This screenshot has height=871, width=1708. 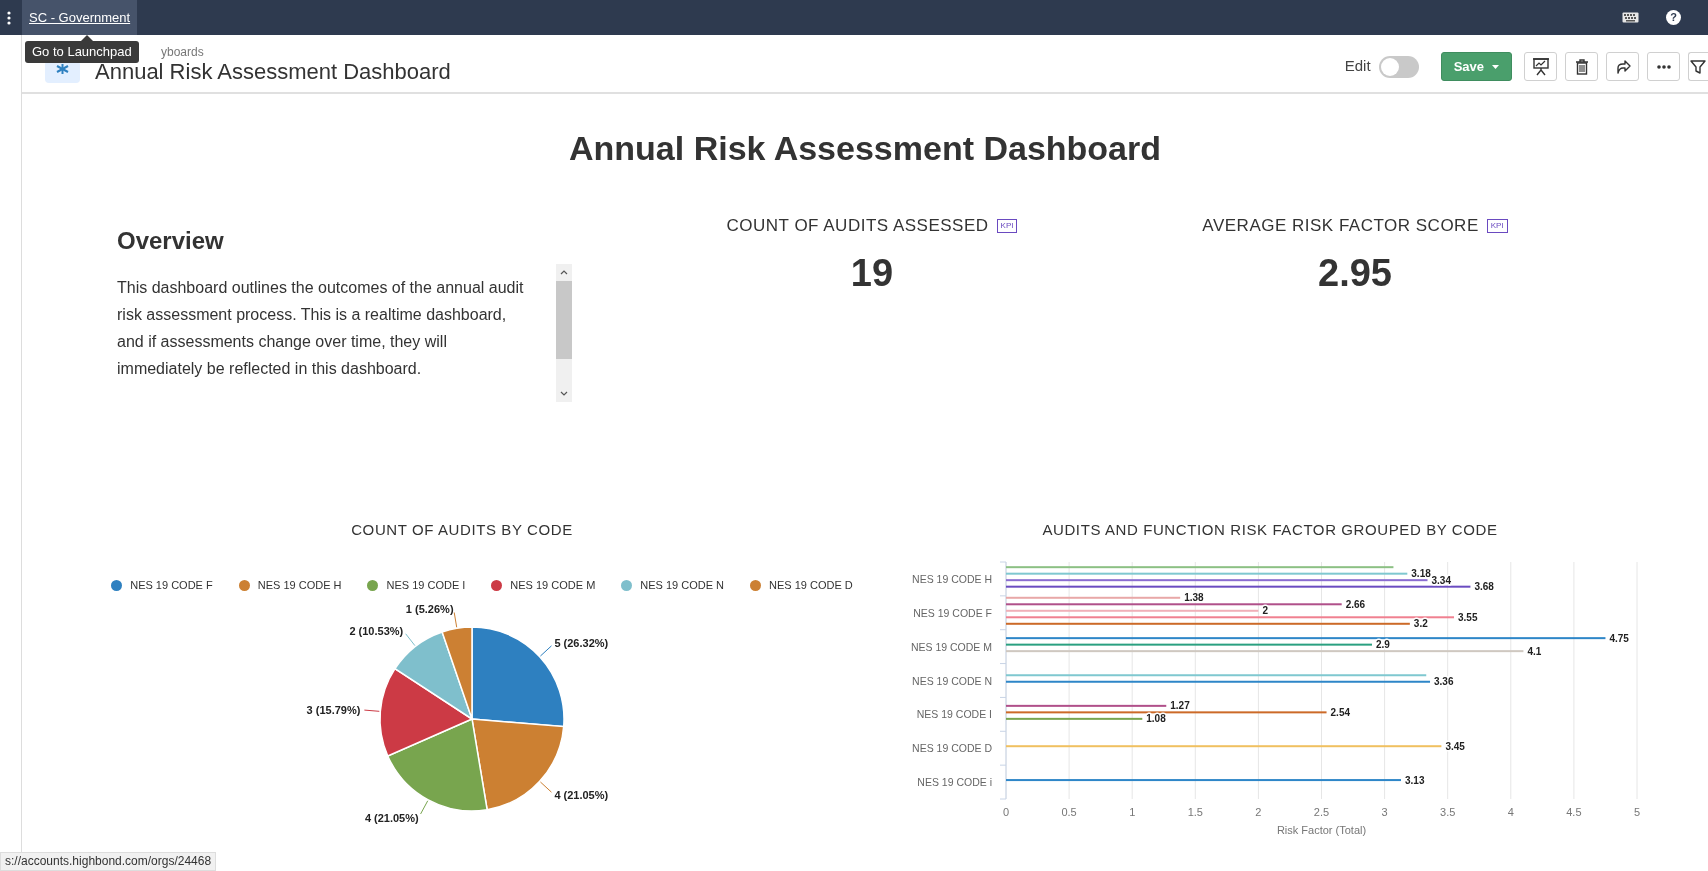 I want to click on legend-item: NES 19 CODE H, so click(x=290, y=585).